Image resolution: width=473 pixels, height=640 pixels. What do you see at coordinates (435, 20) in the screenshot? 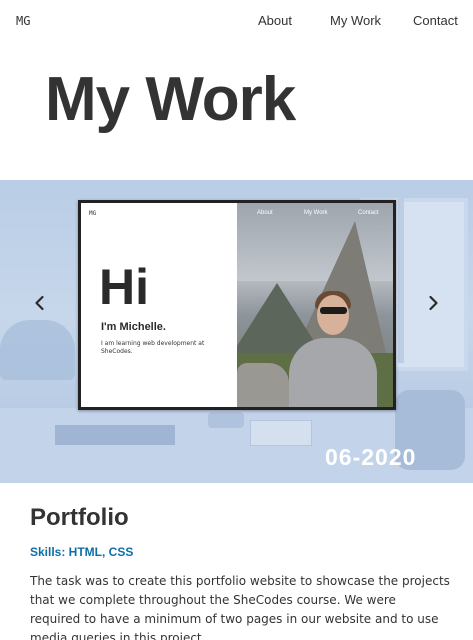
I see `nav-link-contact: Contact` at bounding box center [435, 20].